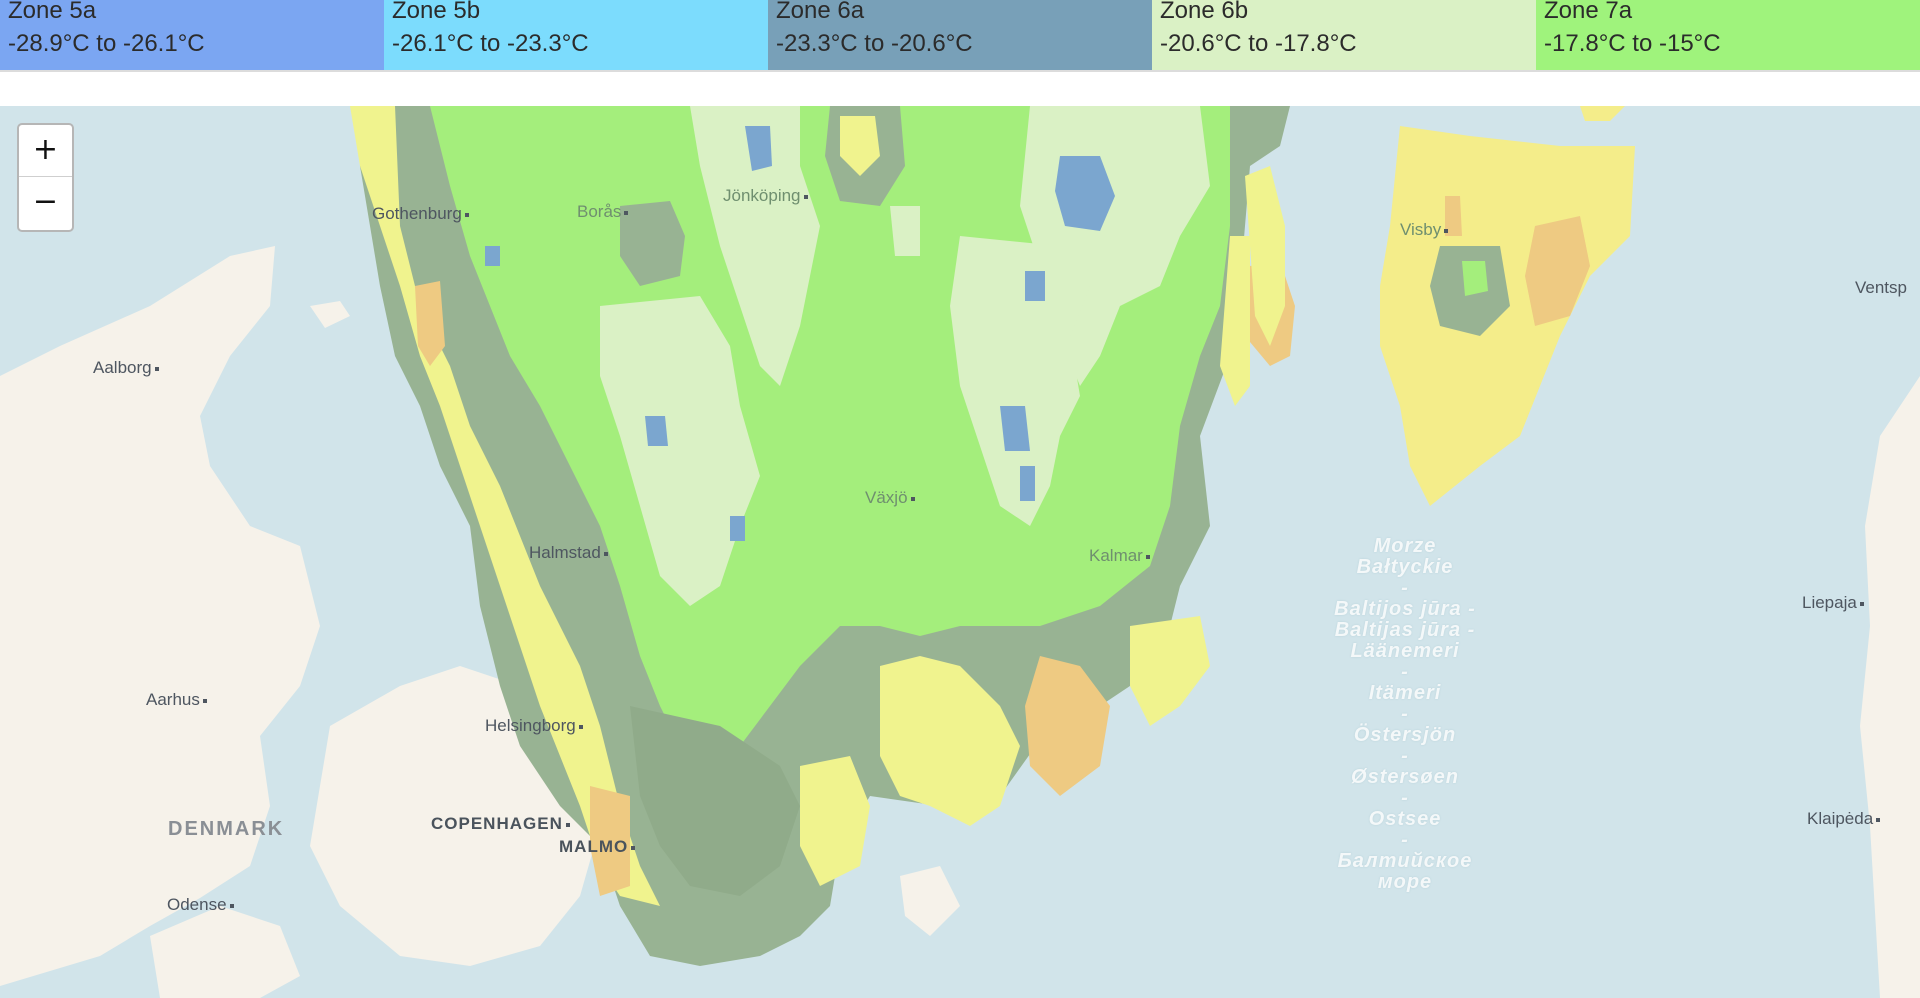  What do you see at coordinates (1844, 819) in the screenshot?
I see `city-label-klaipeda: Klaipėda` at bounding box center [1844, 819].